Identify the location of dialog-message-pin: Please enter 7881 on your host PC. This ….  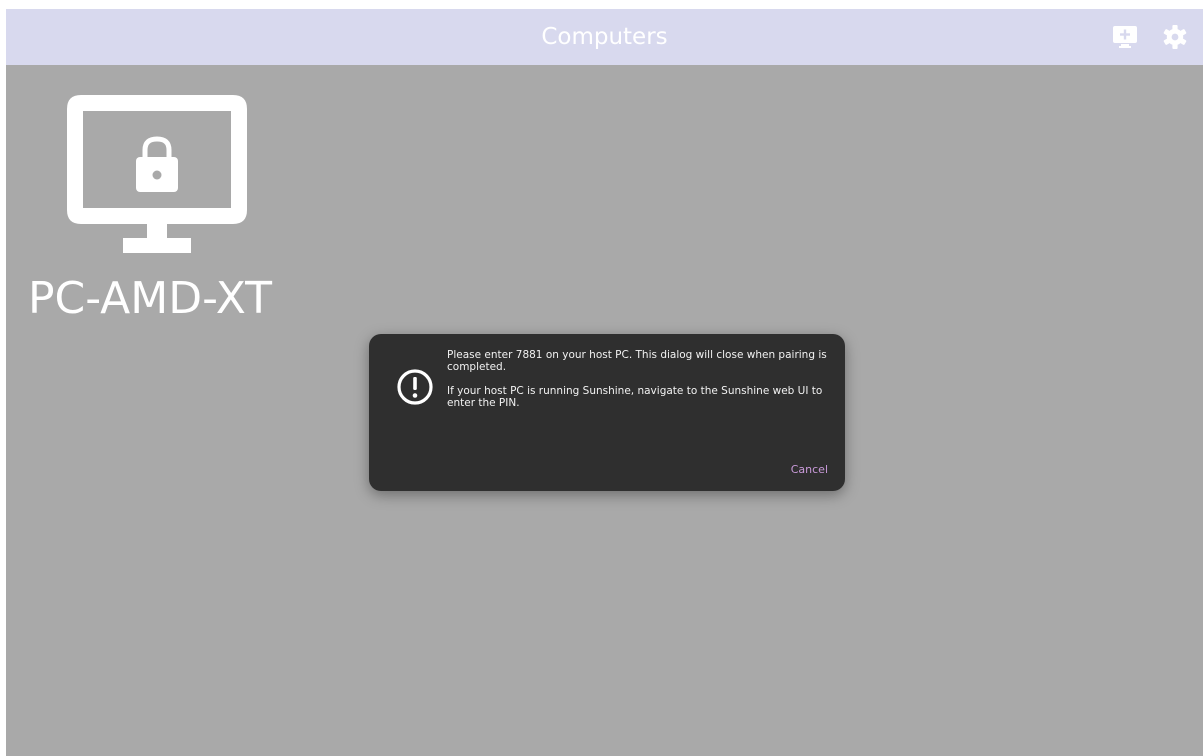
(637, 361).